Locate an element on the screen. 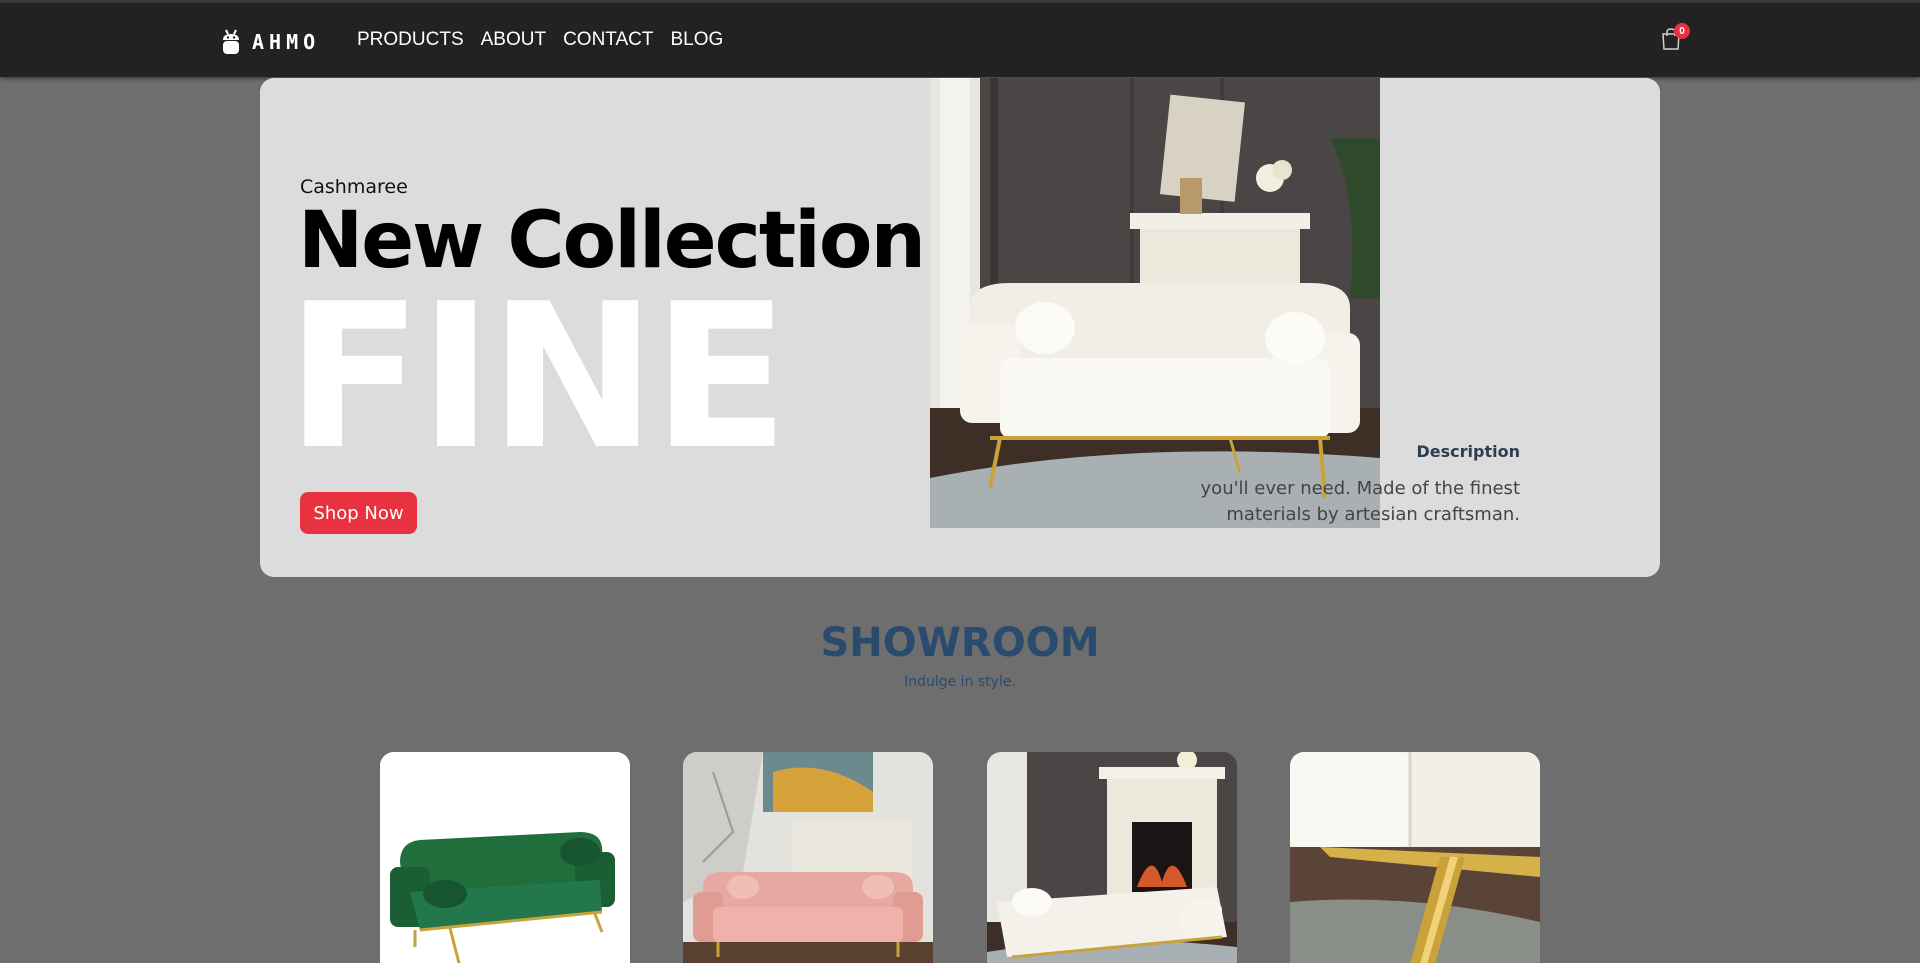 The width and height of the screenshot is (1920, 963). cart-count-badge: 0 is located at coordinates (1682, 31).